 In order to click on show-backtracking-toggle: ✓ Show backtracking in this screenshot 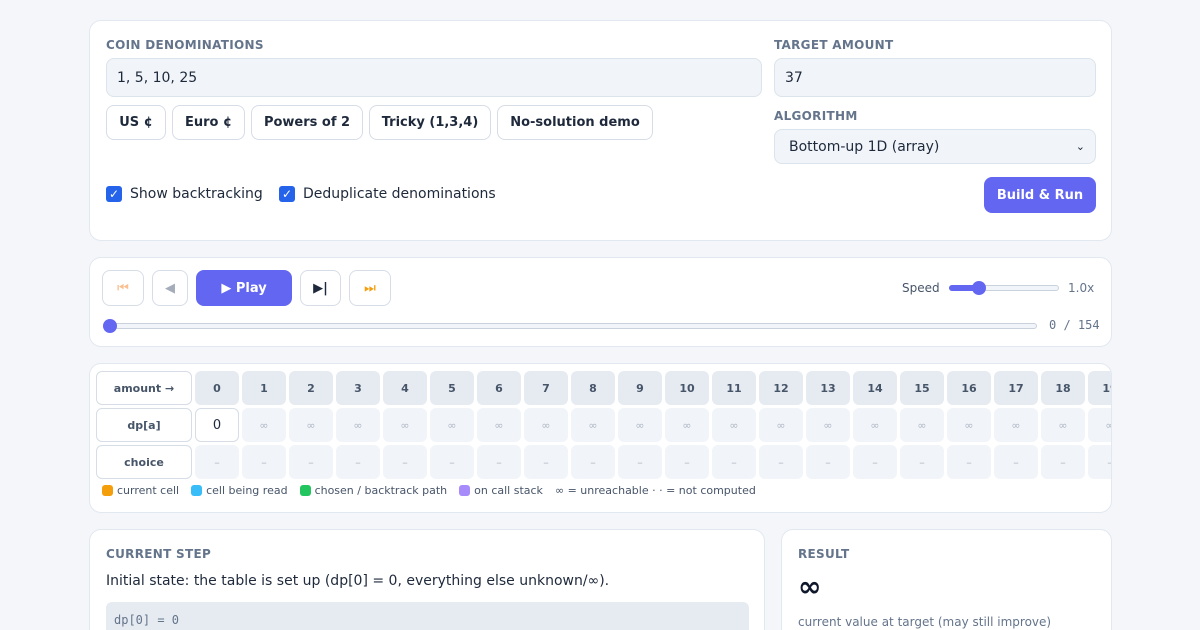, I will do `click(184, 194)`.